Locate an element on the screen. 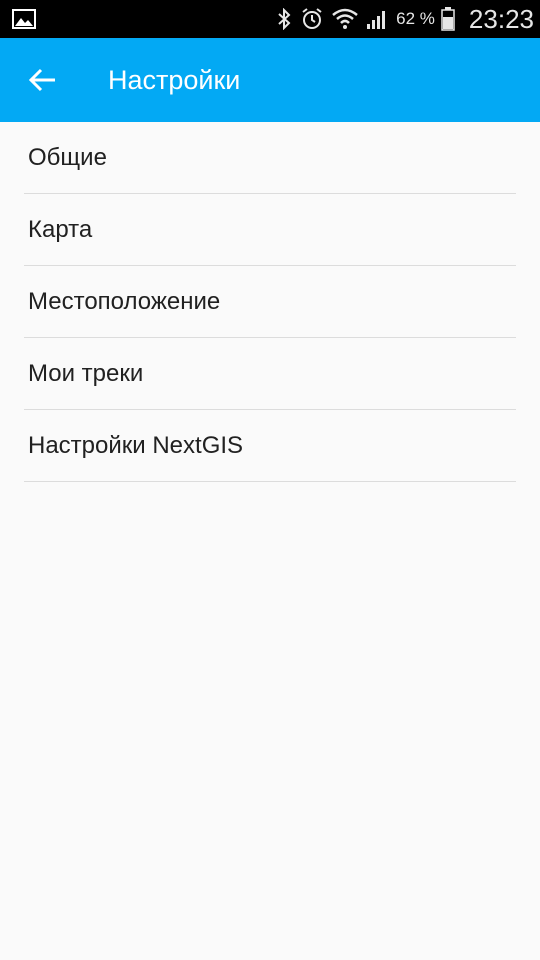 The image size is (540, 960). battery-icon is located at coordinates (448, 19).